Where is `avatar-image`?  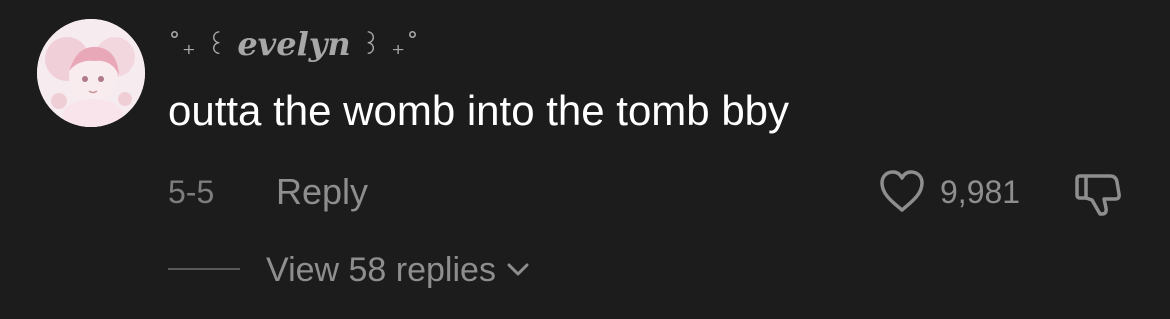 avatar-image is located at coordinates (91, 73).